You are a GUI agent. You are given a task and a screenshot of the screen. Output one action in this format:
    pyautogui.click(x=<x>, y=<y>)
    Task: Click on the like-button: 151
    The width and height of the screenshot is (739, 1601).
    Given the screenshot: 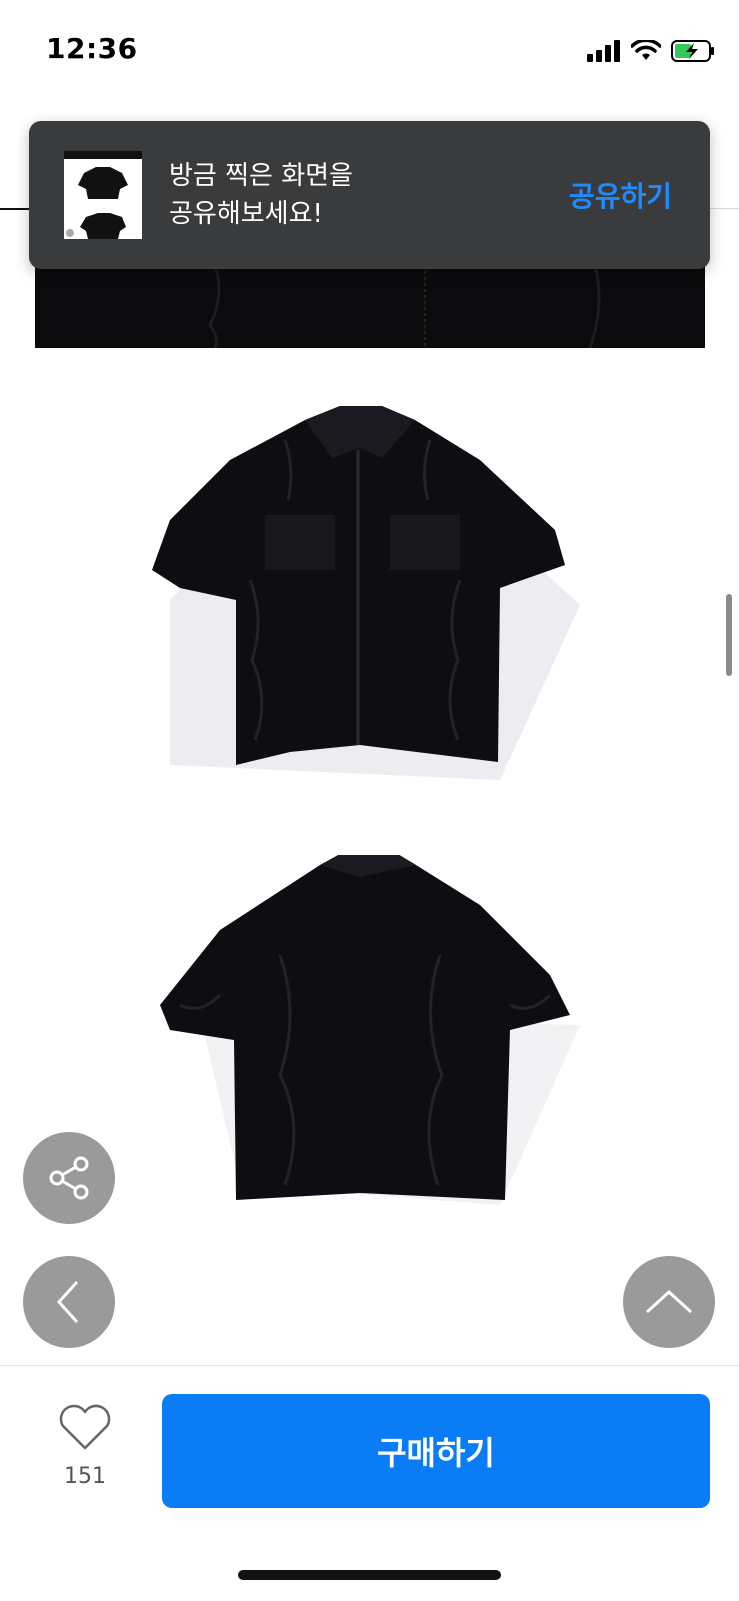 What is the action you would take?
    pyautogui.click(x=85, y=1446)
    